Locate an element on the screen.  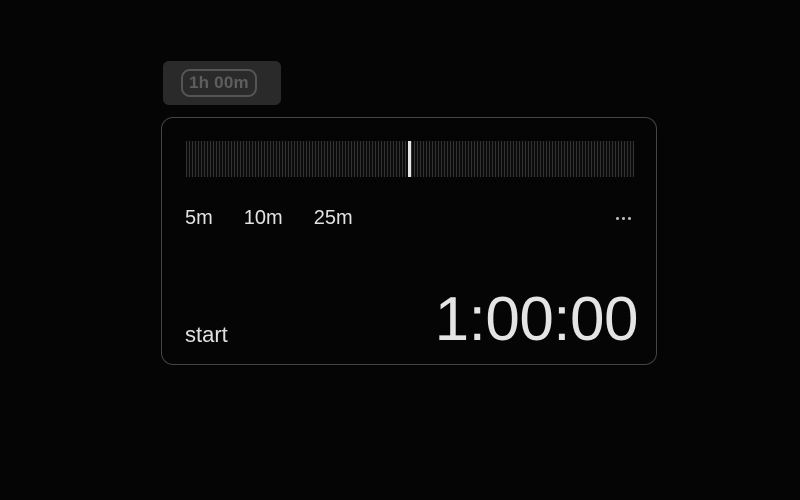
preset-5m-button: 5m is located at coordinates (199, 218).